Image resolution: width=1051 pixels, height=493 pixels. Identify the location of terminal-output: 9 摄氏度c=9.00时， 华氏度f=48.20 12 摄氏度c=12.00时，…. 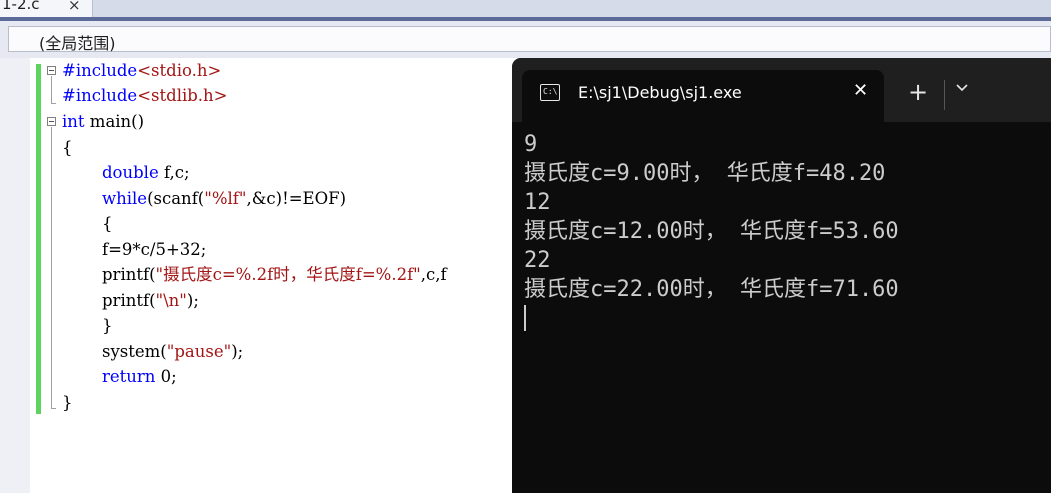
(711, 217).